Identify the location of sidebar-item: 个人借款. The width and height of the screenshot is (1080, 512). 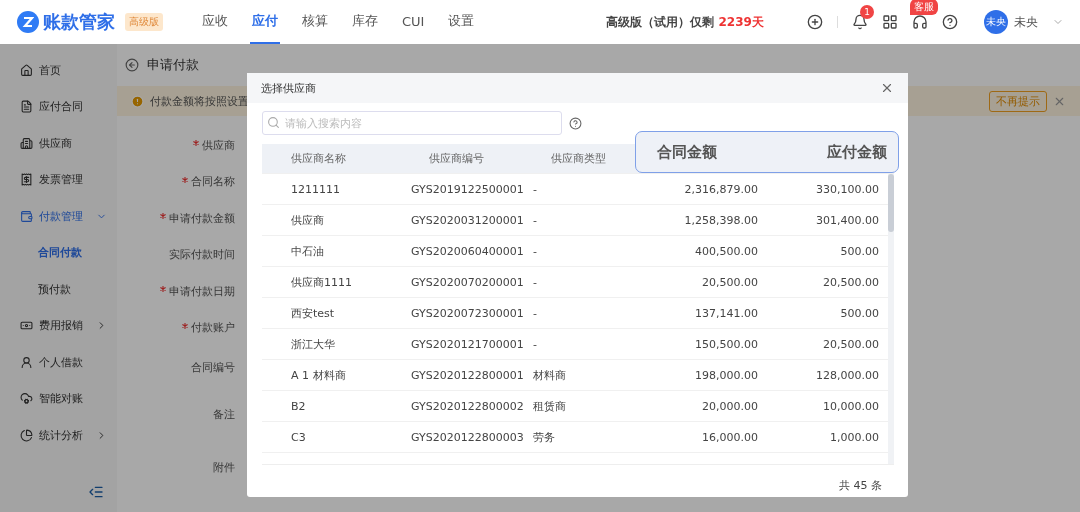
(58, 362).